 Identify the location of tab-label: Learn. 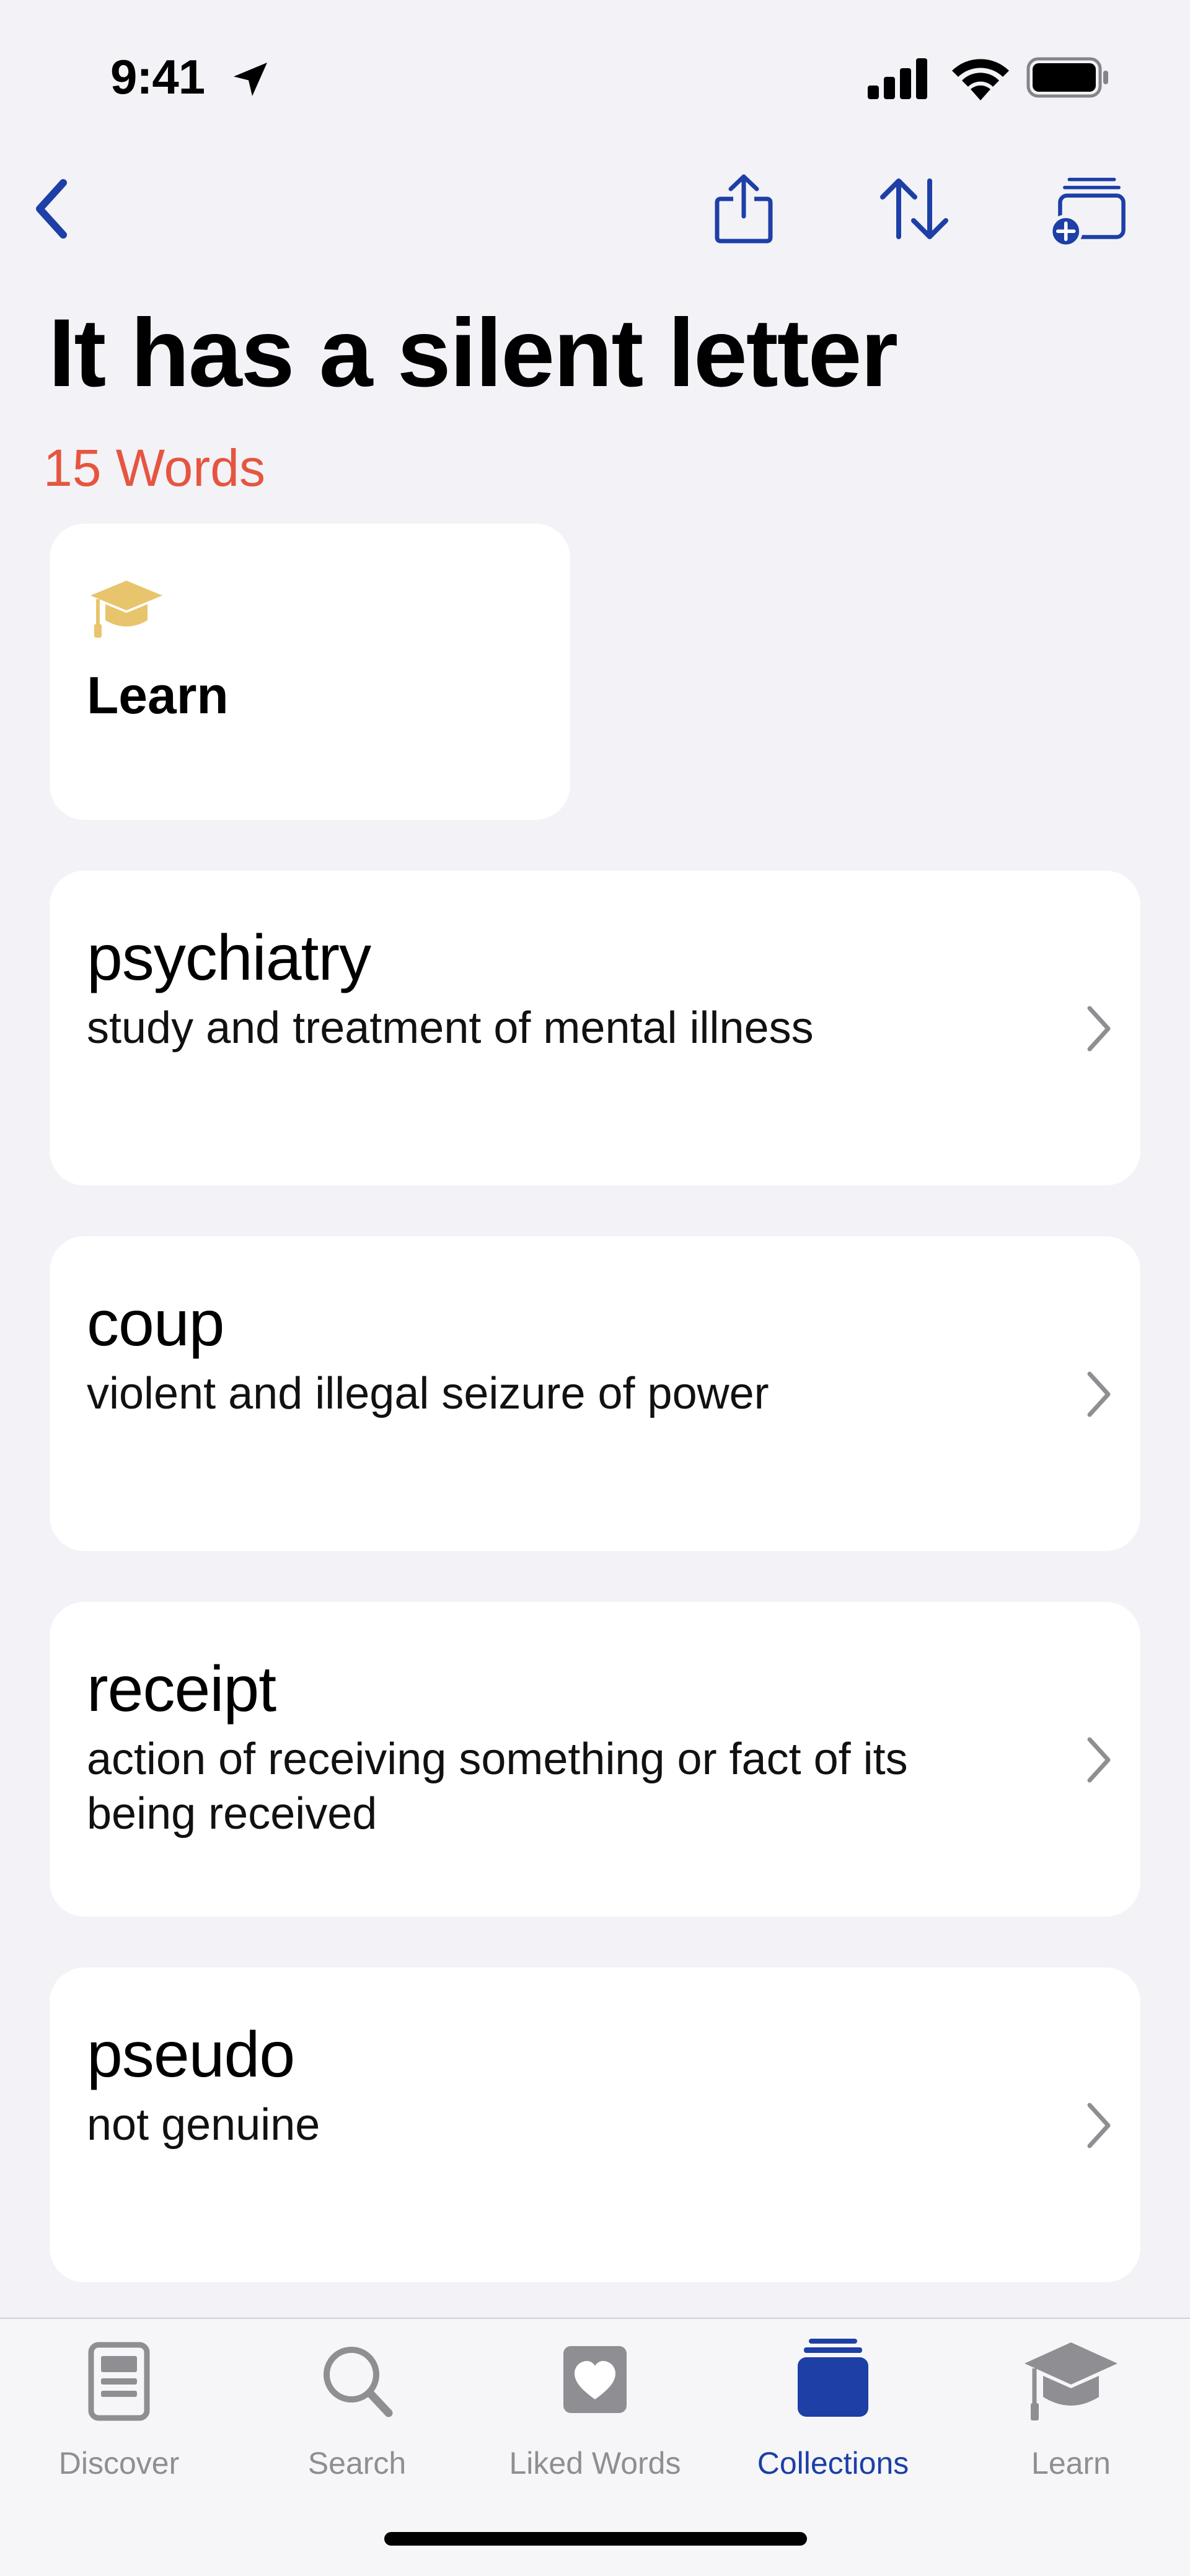
(1071, 2464).